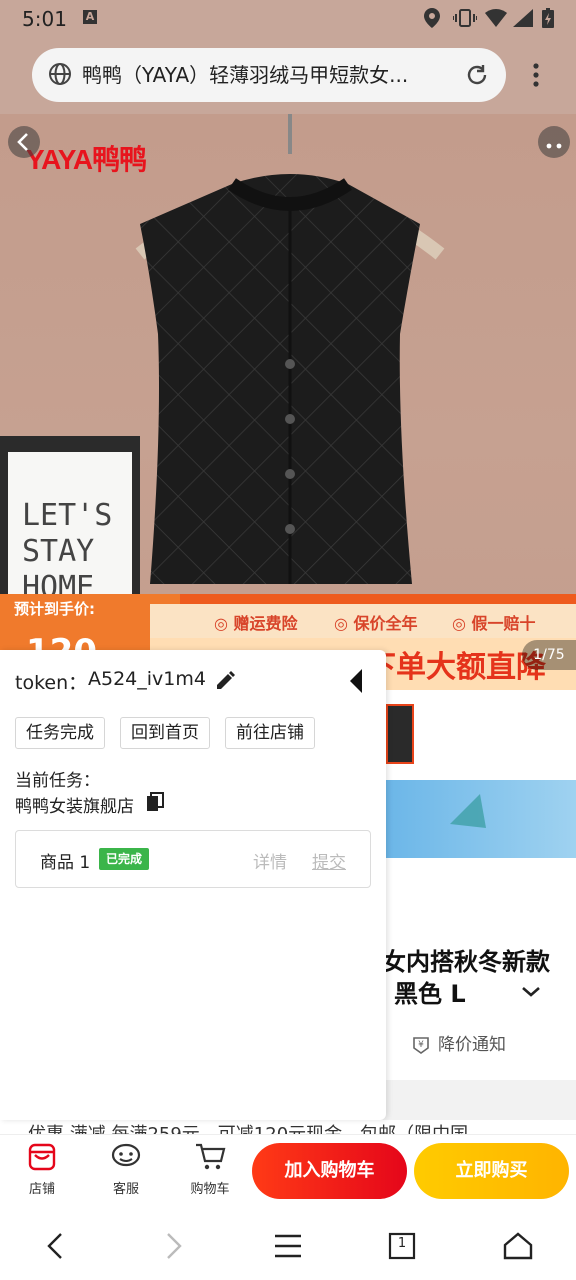 The height and width of the screenshot is (1280, 576). I want to click on store-button: 店铺, so click(42, 1170).